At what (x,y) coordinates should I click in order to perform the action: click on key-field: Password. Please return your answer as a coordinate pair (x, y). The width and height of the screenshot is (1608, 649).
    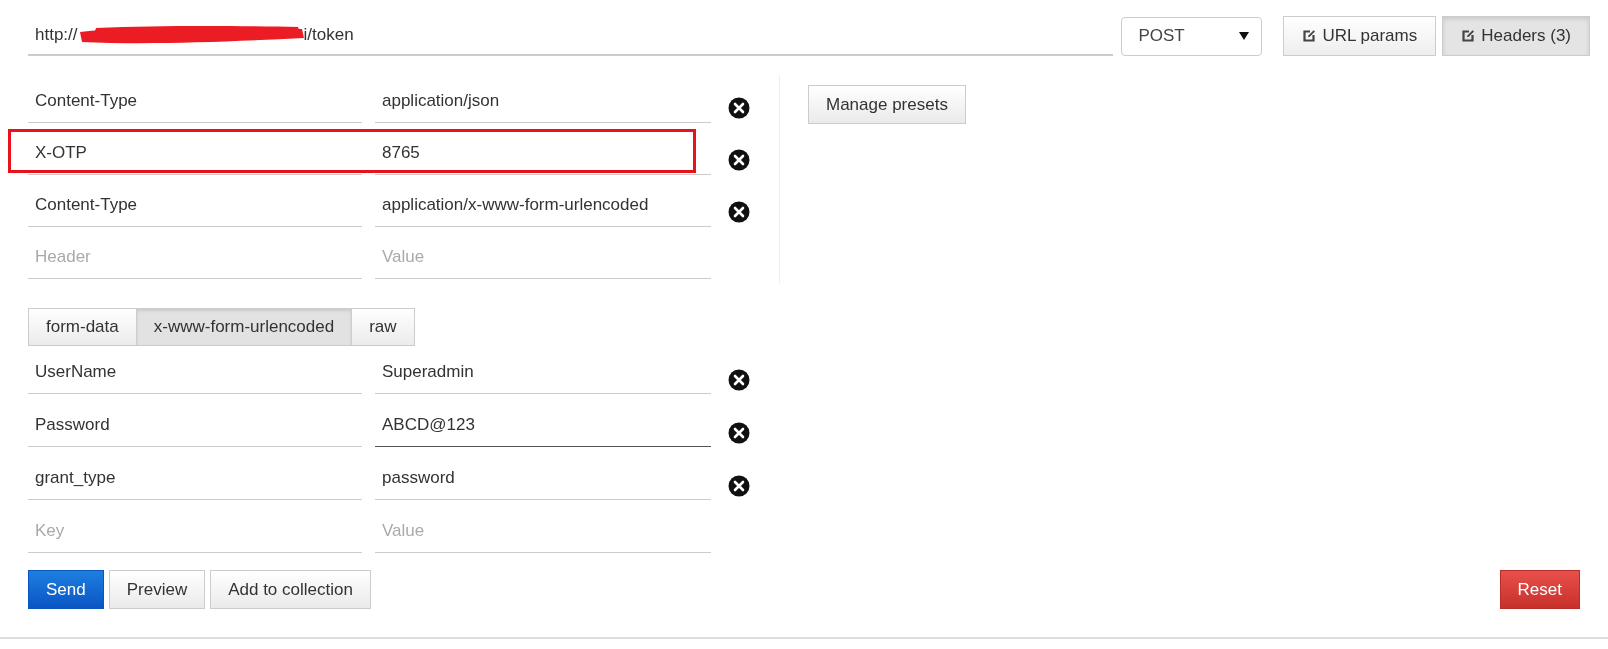
    Looking at the image, I should click on (195, 425).